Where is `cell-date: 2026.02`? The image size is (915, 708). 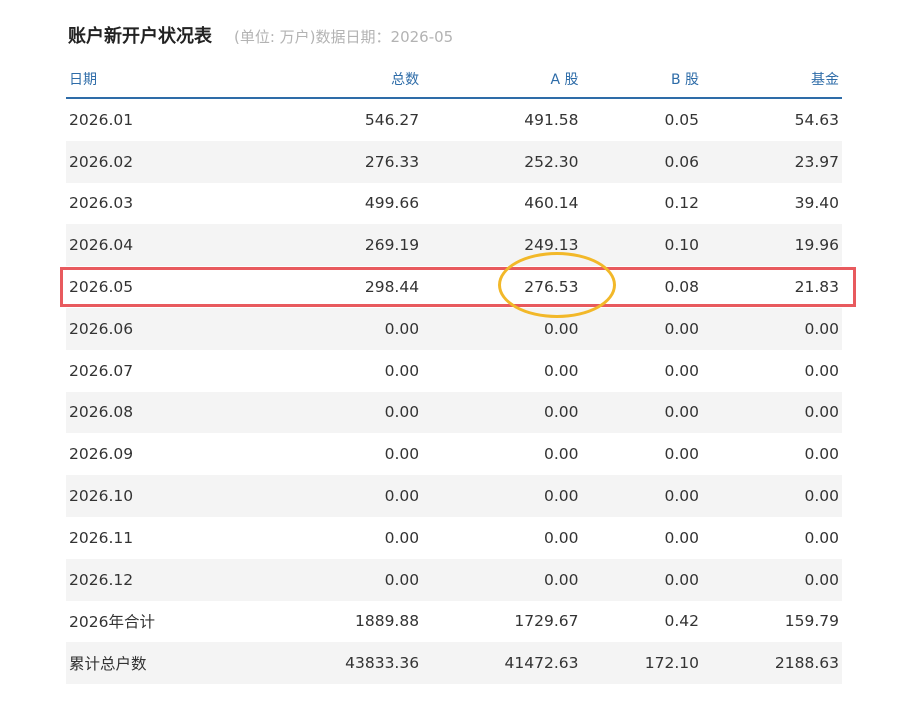
cell-date: 2026.02 is located at coordinates (165, 161).